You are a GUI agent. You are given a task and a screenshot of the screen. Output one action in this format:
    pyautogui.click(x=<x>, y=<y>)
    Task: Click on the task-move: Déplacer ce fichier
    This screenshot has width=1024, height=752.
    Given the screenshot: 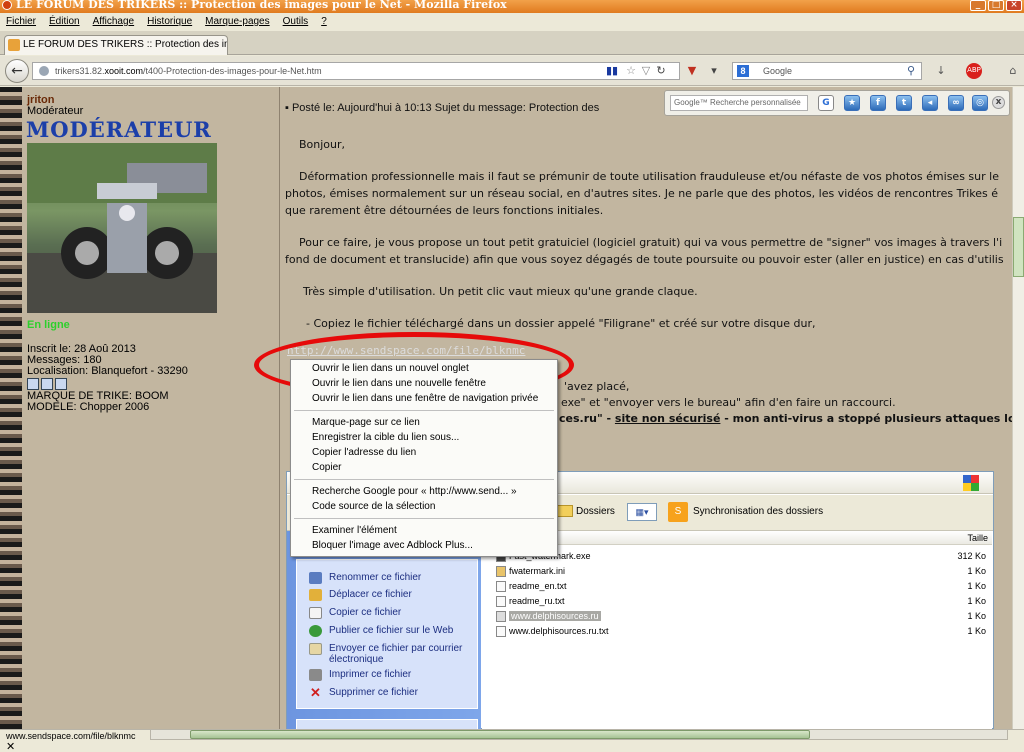 What is the action you would take?
    pyautogui.click(x=370, y=595)
    